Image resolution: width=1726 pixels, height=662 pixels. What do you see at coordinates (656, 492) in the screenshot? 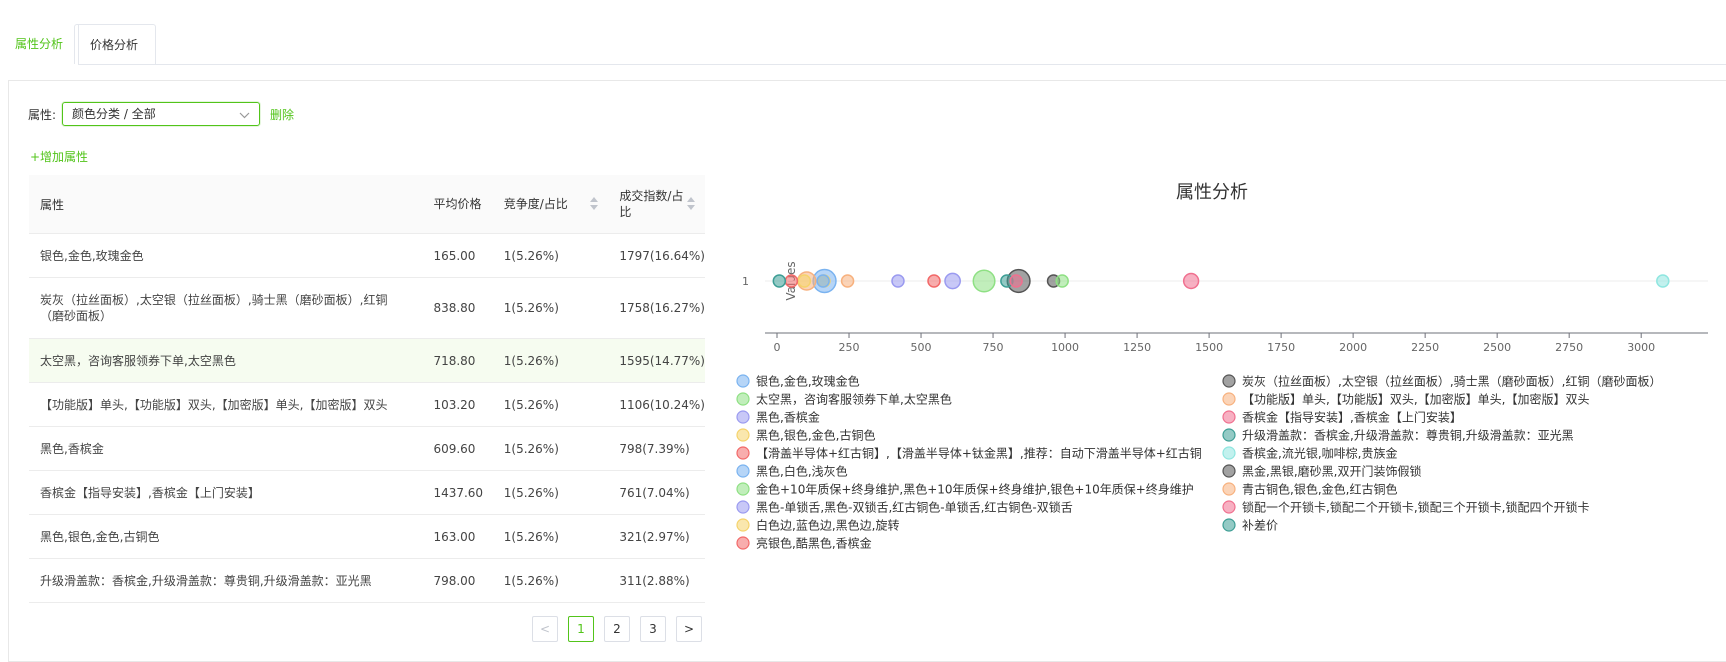
I see `cell-deal: 761(7.04%)` at bounding box center [656, 492].